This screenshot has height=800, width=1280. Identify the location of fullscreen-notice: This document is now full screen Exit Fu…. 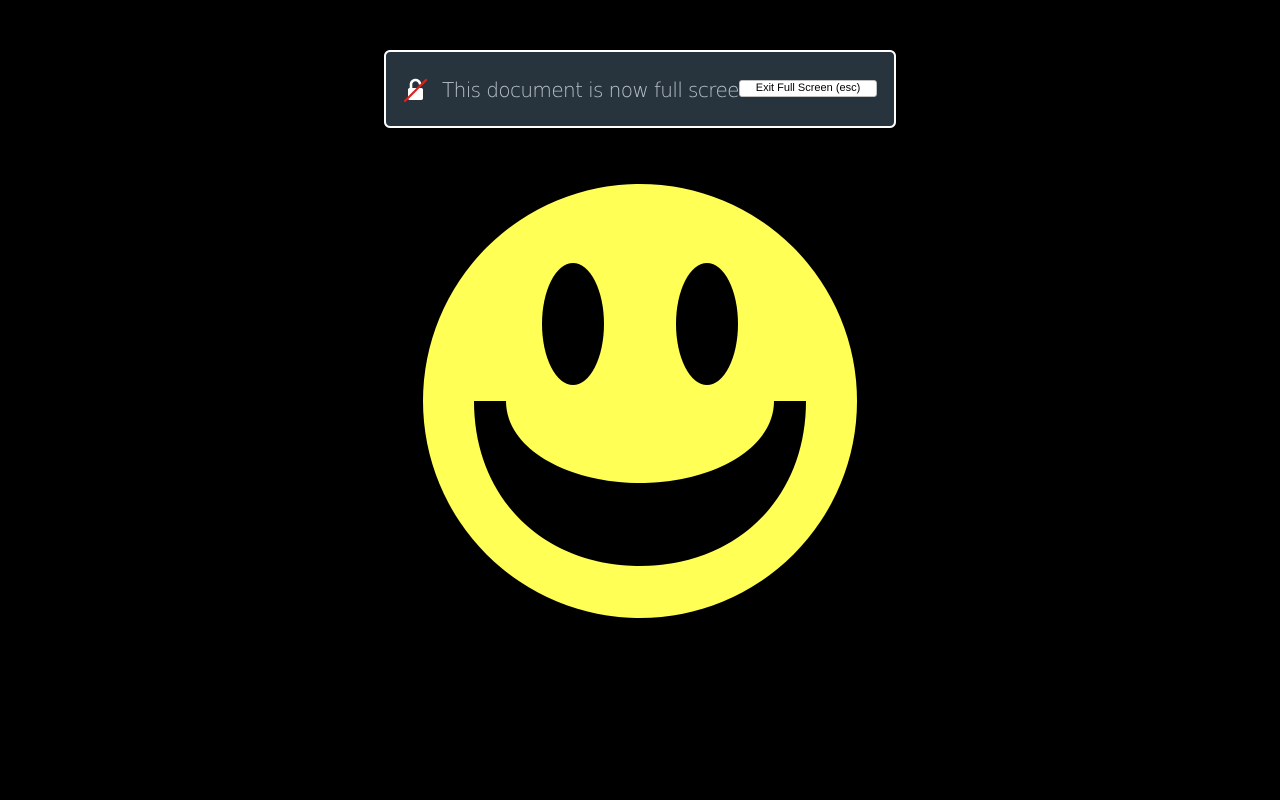
(640, 89).